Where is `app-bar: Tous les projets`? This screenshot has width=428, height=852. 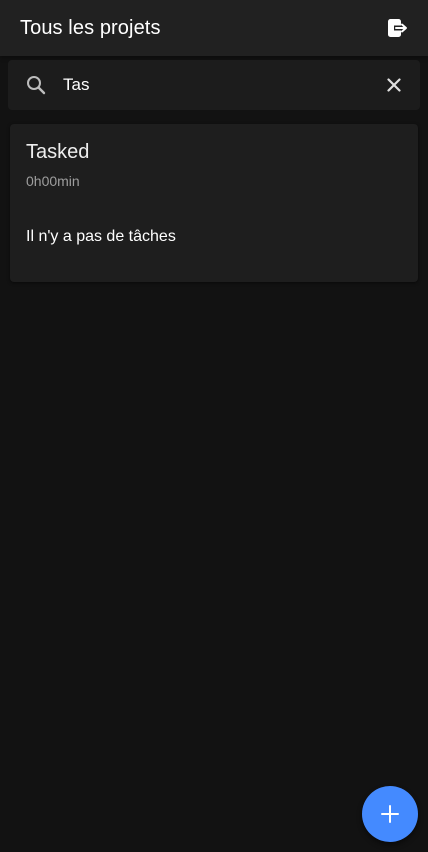 app-bar: Tous les projets is located at coordinates (214, 28).